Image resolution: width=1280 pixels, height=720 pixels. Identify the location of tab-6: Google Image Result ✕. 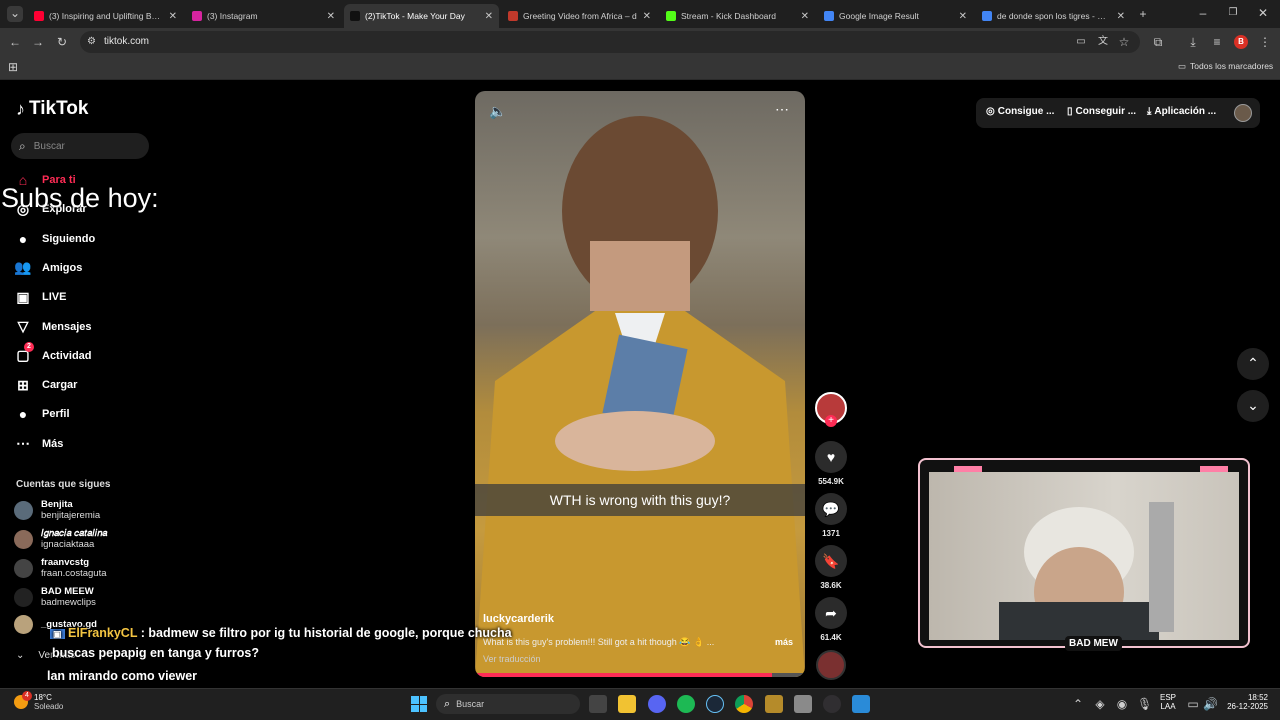
(895, 16).